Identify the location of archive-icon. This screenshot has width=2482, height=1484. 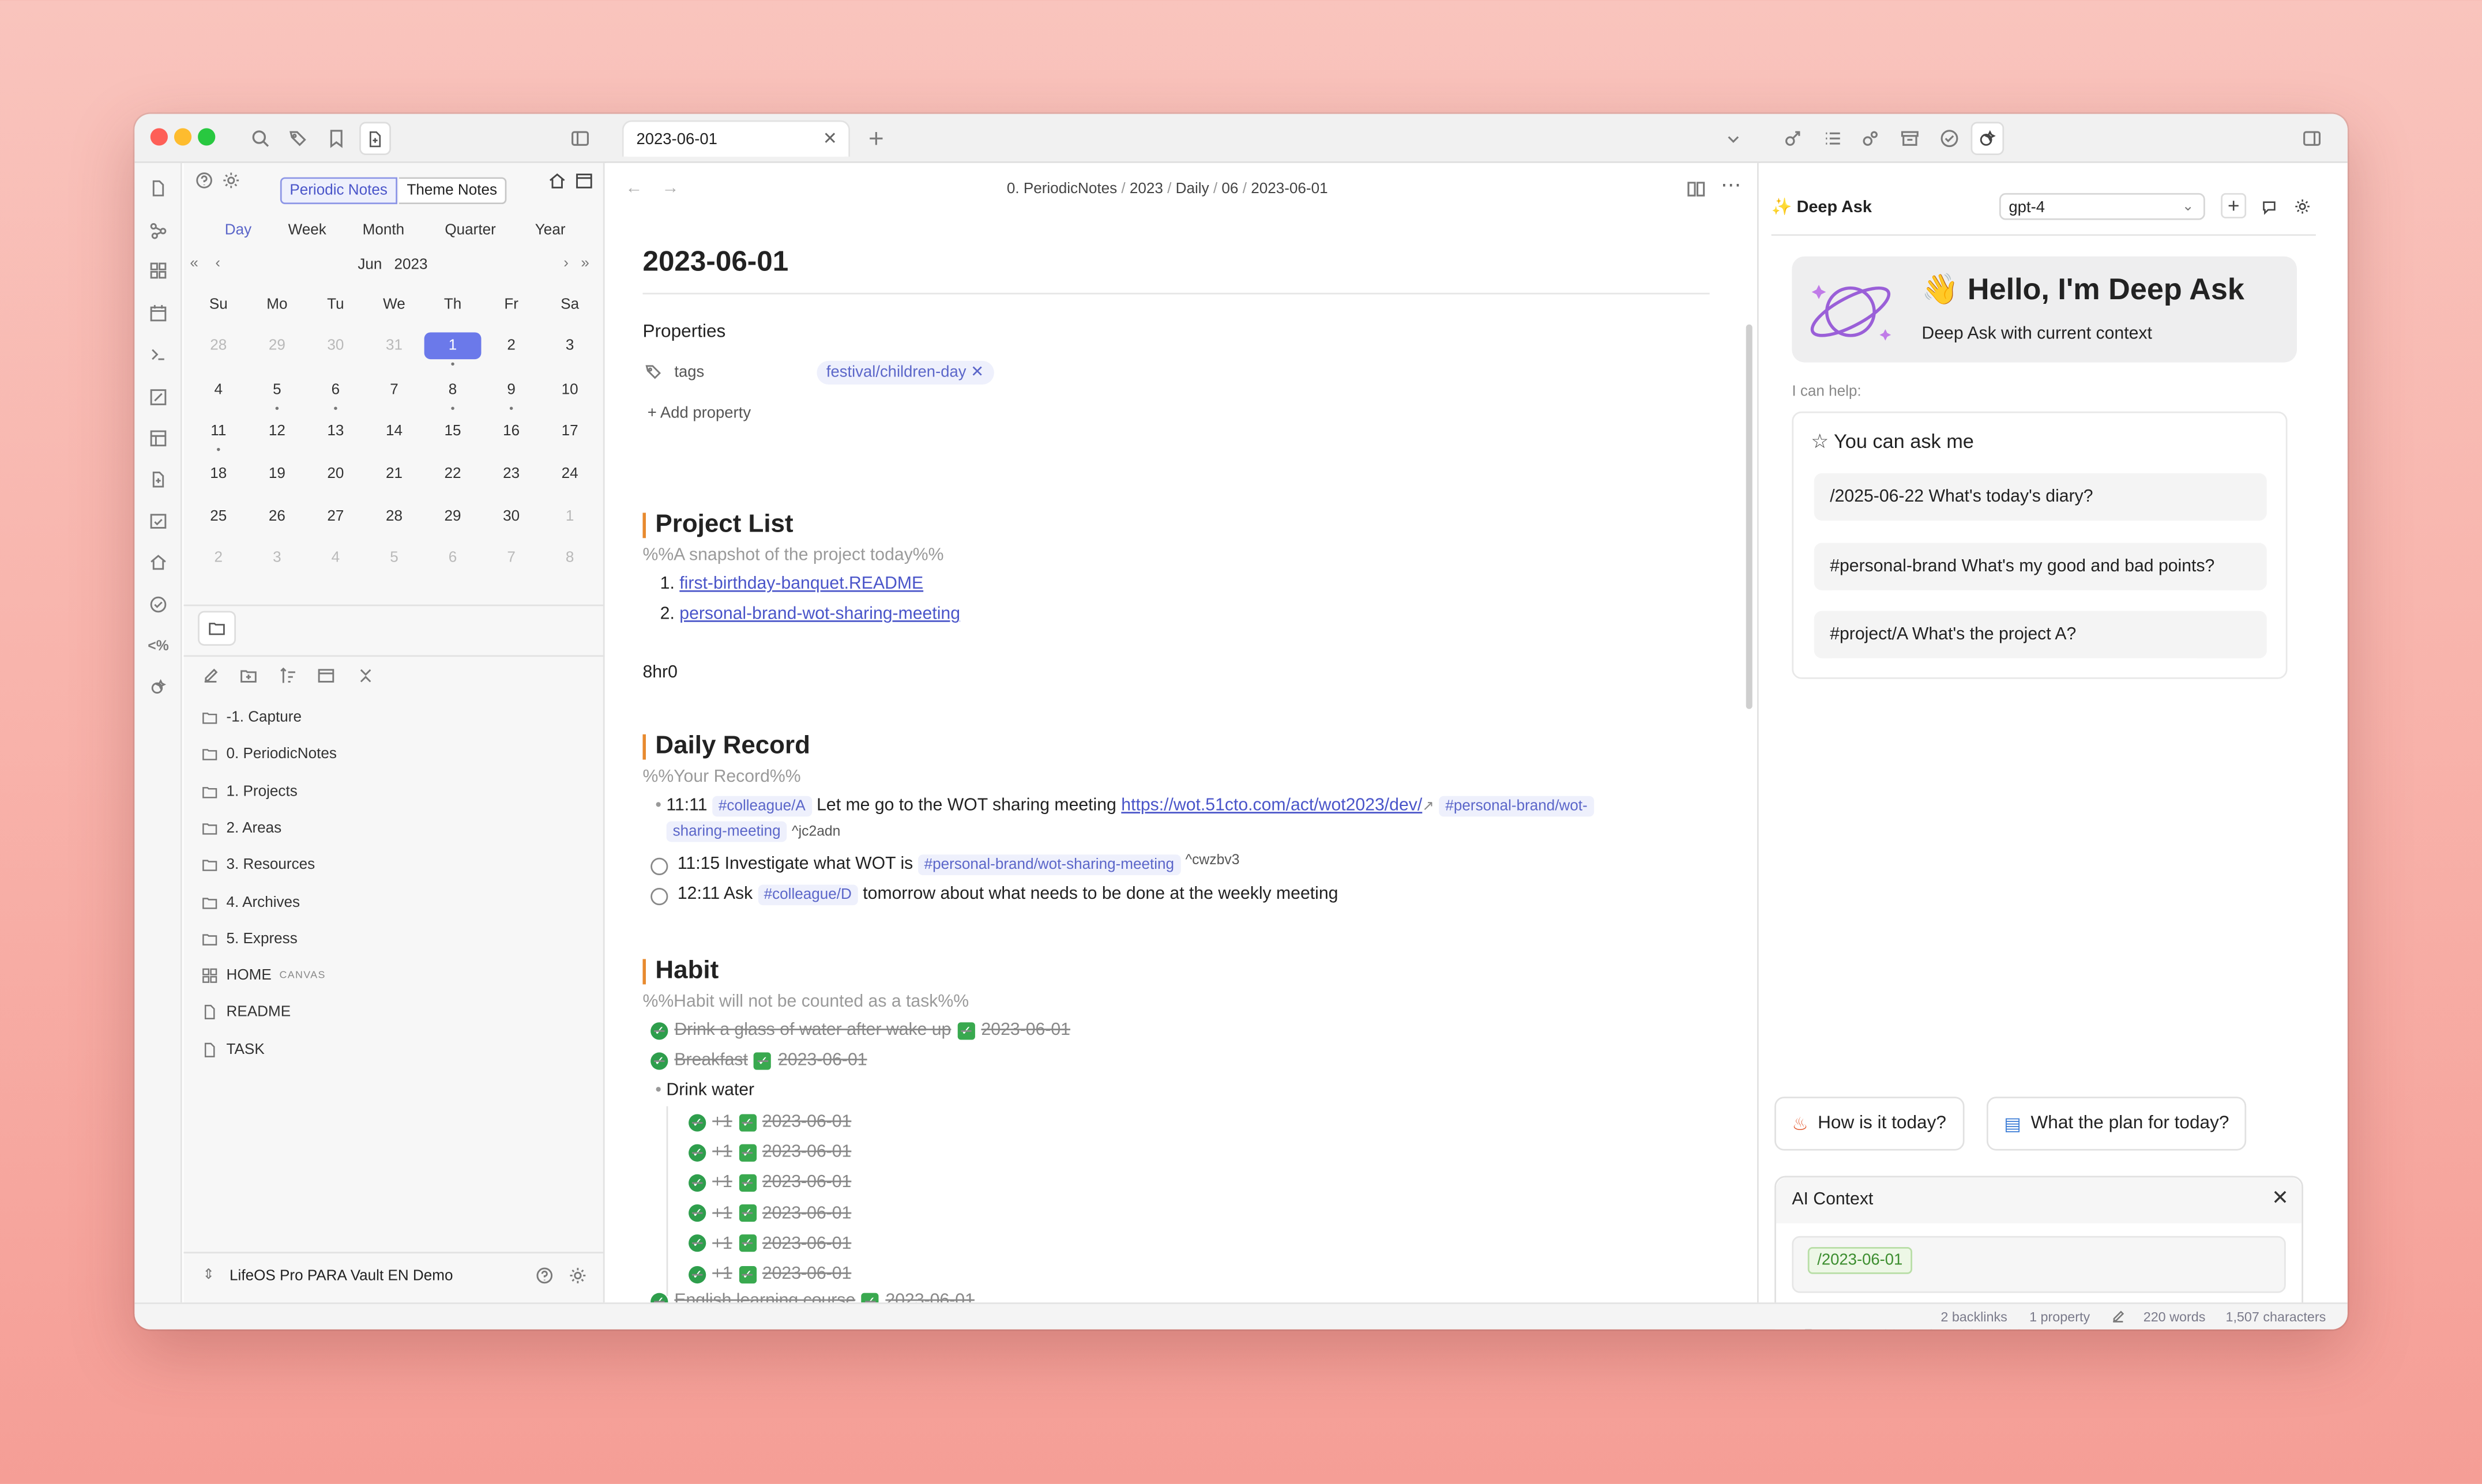
(1910, 138).